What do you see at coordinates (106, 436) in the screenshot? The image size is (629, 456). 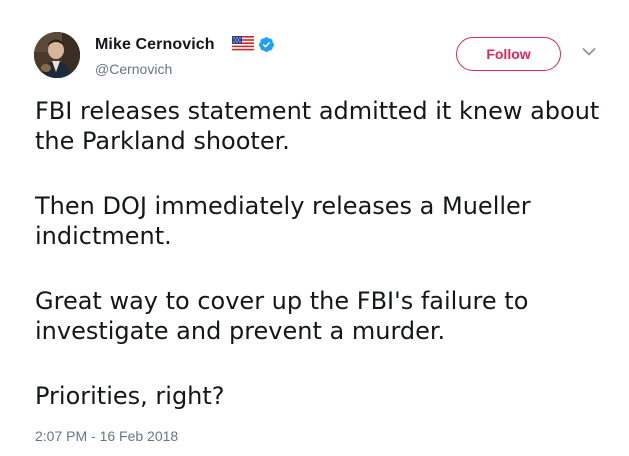 I see `tweet-timestamp: 2:07 PM - 16 Feb 2018` at bounding box center [106, 436].